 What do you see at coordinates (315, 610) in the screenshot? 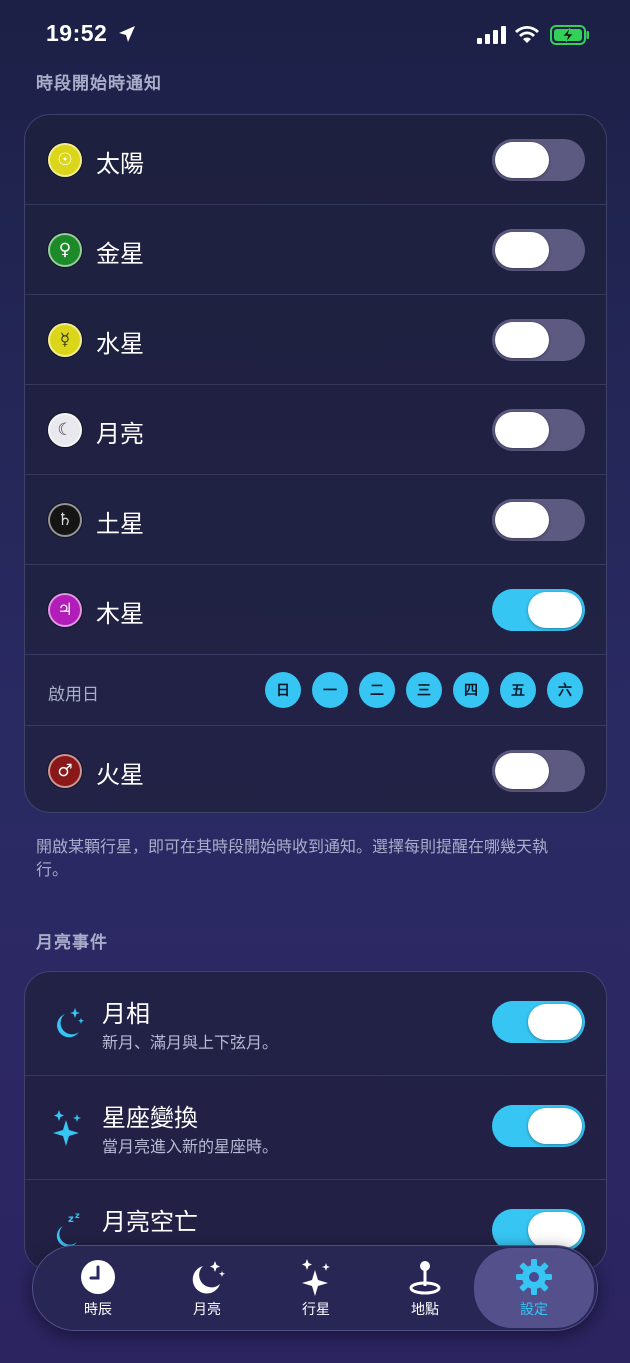
I see `planet-row-jupiter: ♃ 木星` at bounding box center [315, 610].